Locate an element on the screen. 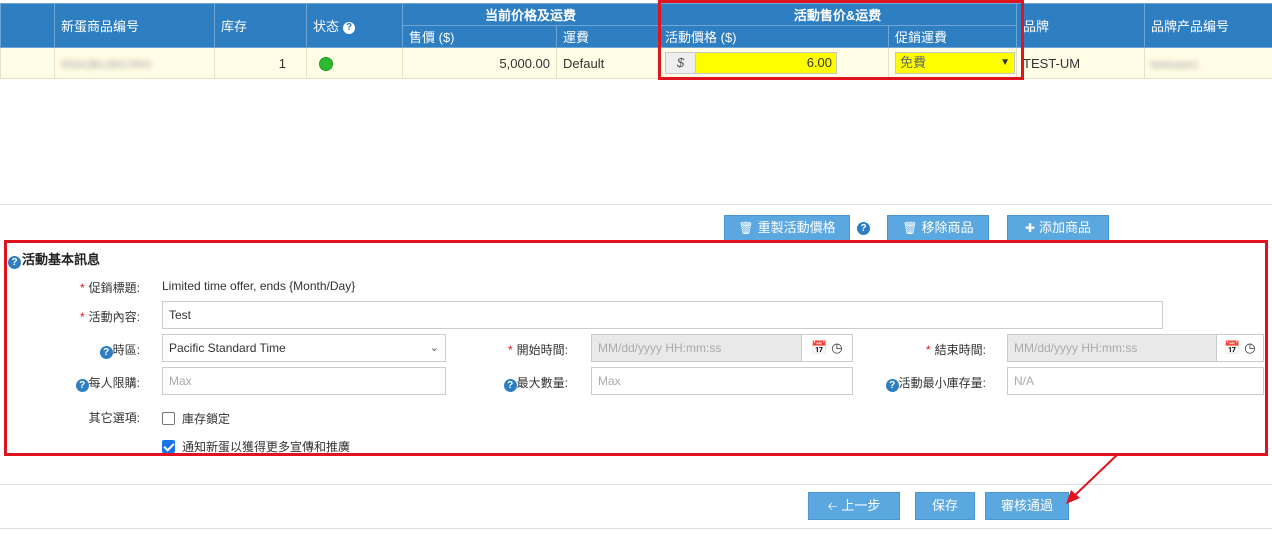 This screenshot has width=1272, height=534. start-time-picker: 📅 ◷ is located at coordinates (827, 348).